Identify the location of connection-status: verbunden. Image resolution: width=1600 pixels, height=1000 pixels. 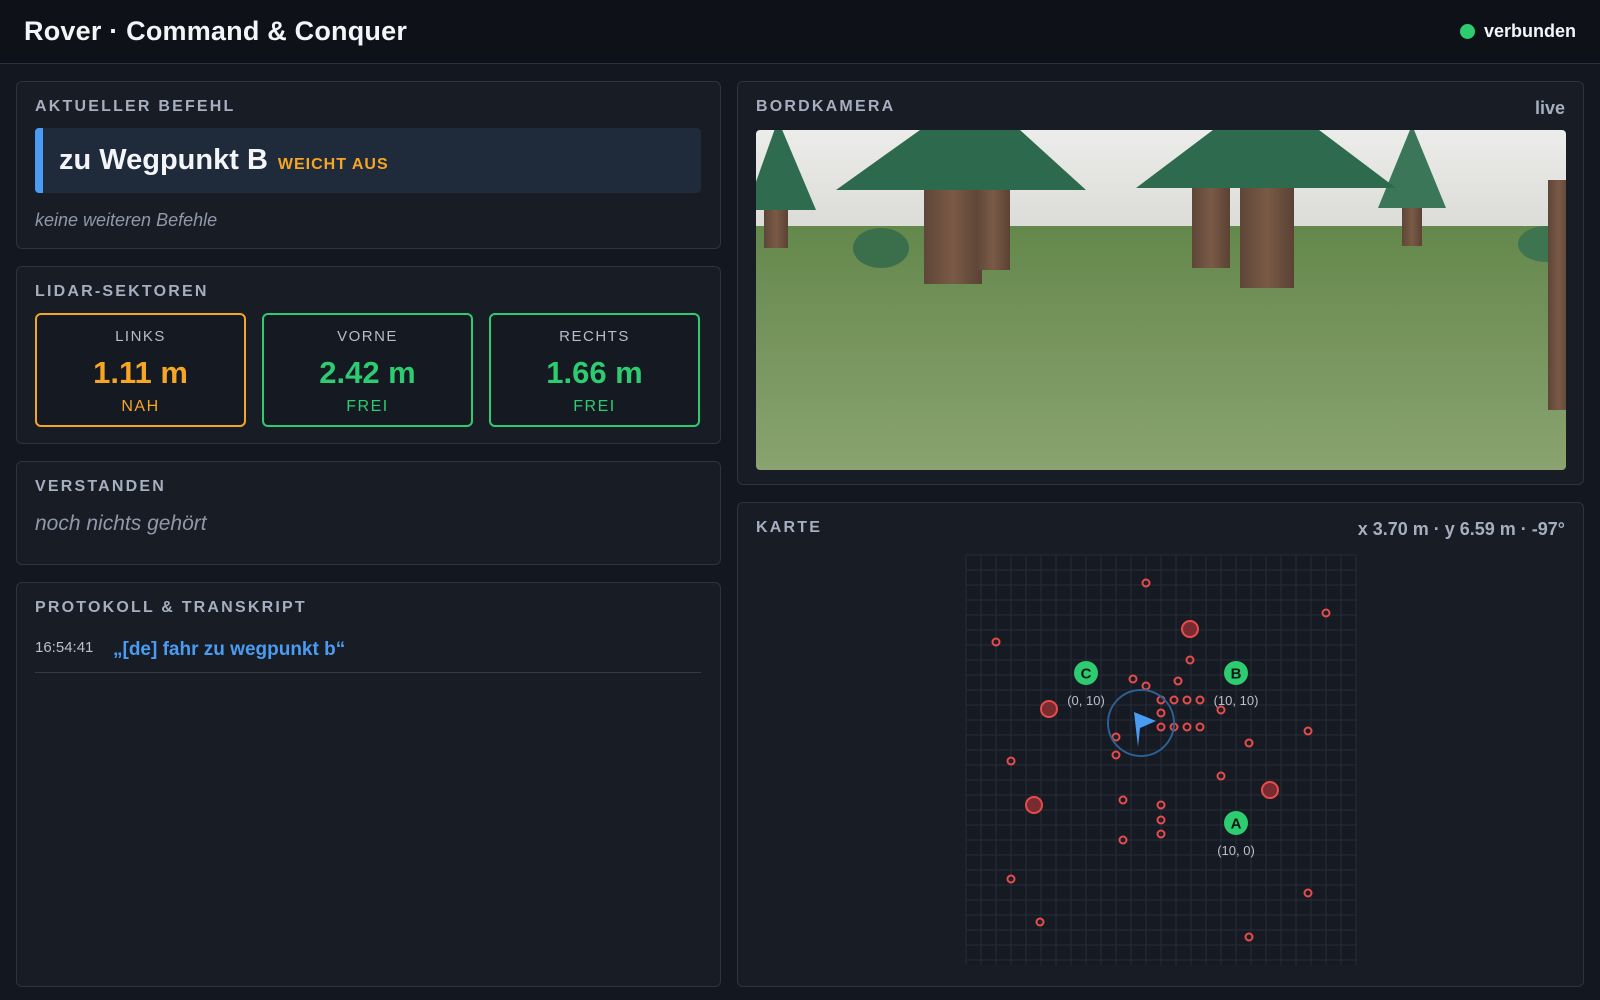
(1517, 31).